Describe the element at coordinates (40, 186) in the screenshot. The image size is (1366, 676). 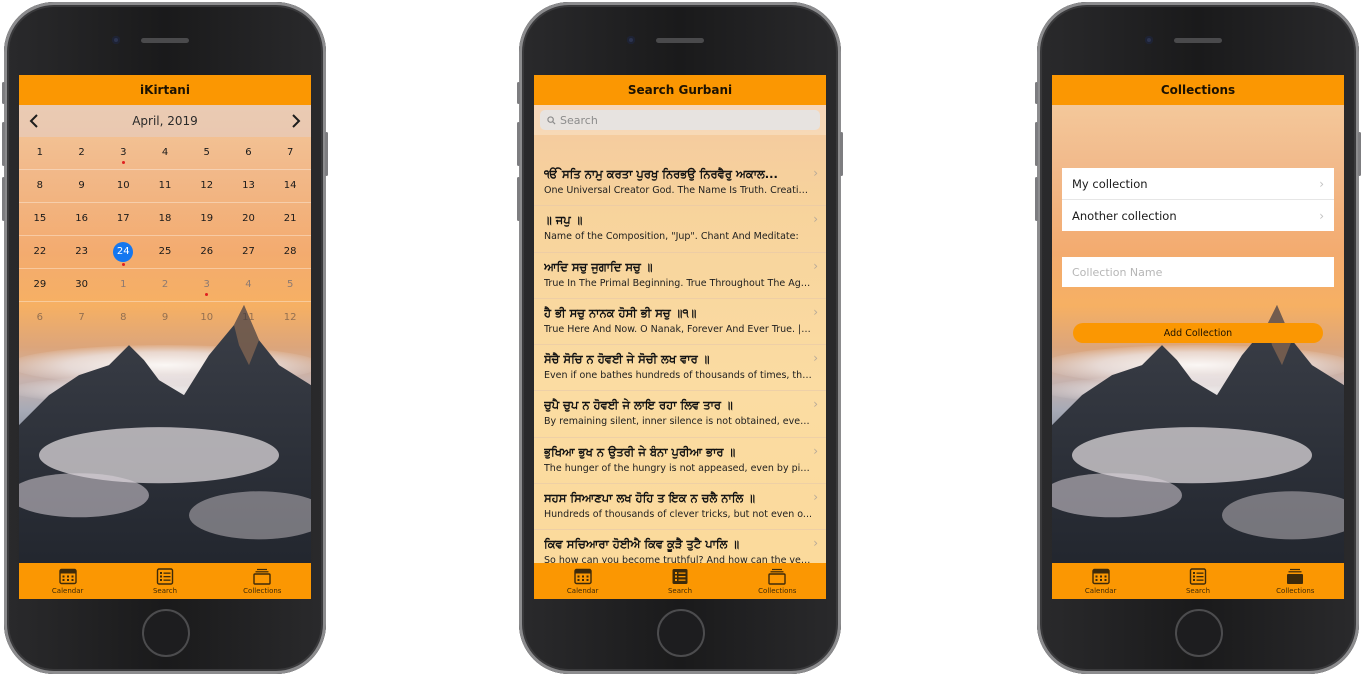
I see `calendar-day: 8` at that location.